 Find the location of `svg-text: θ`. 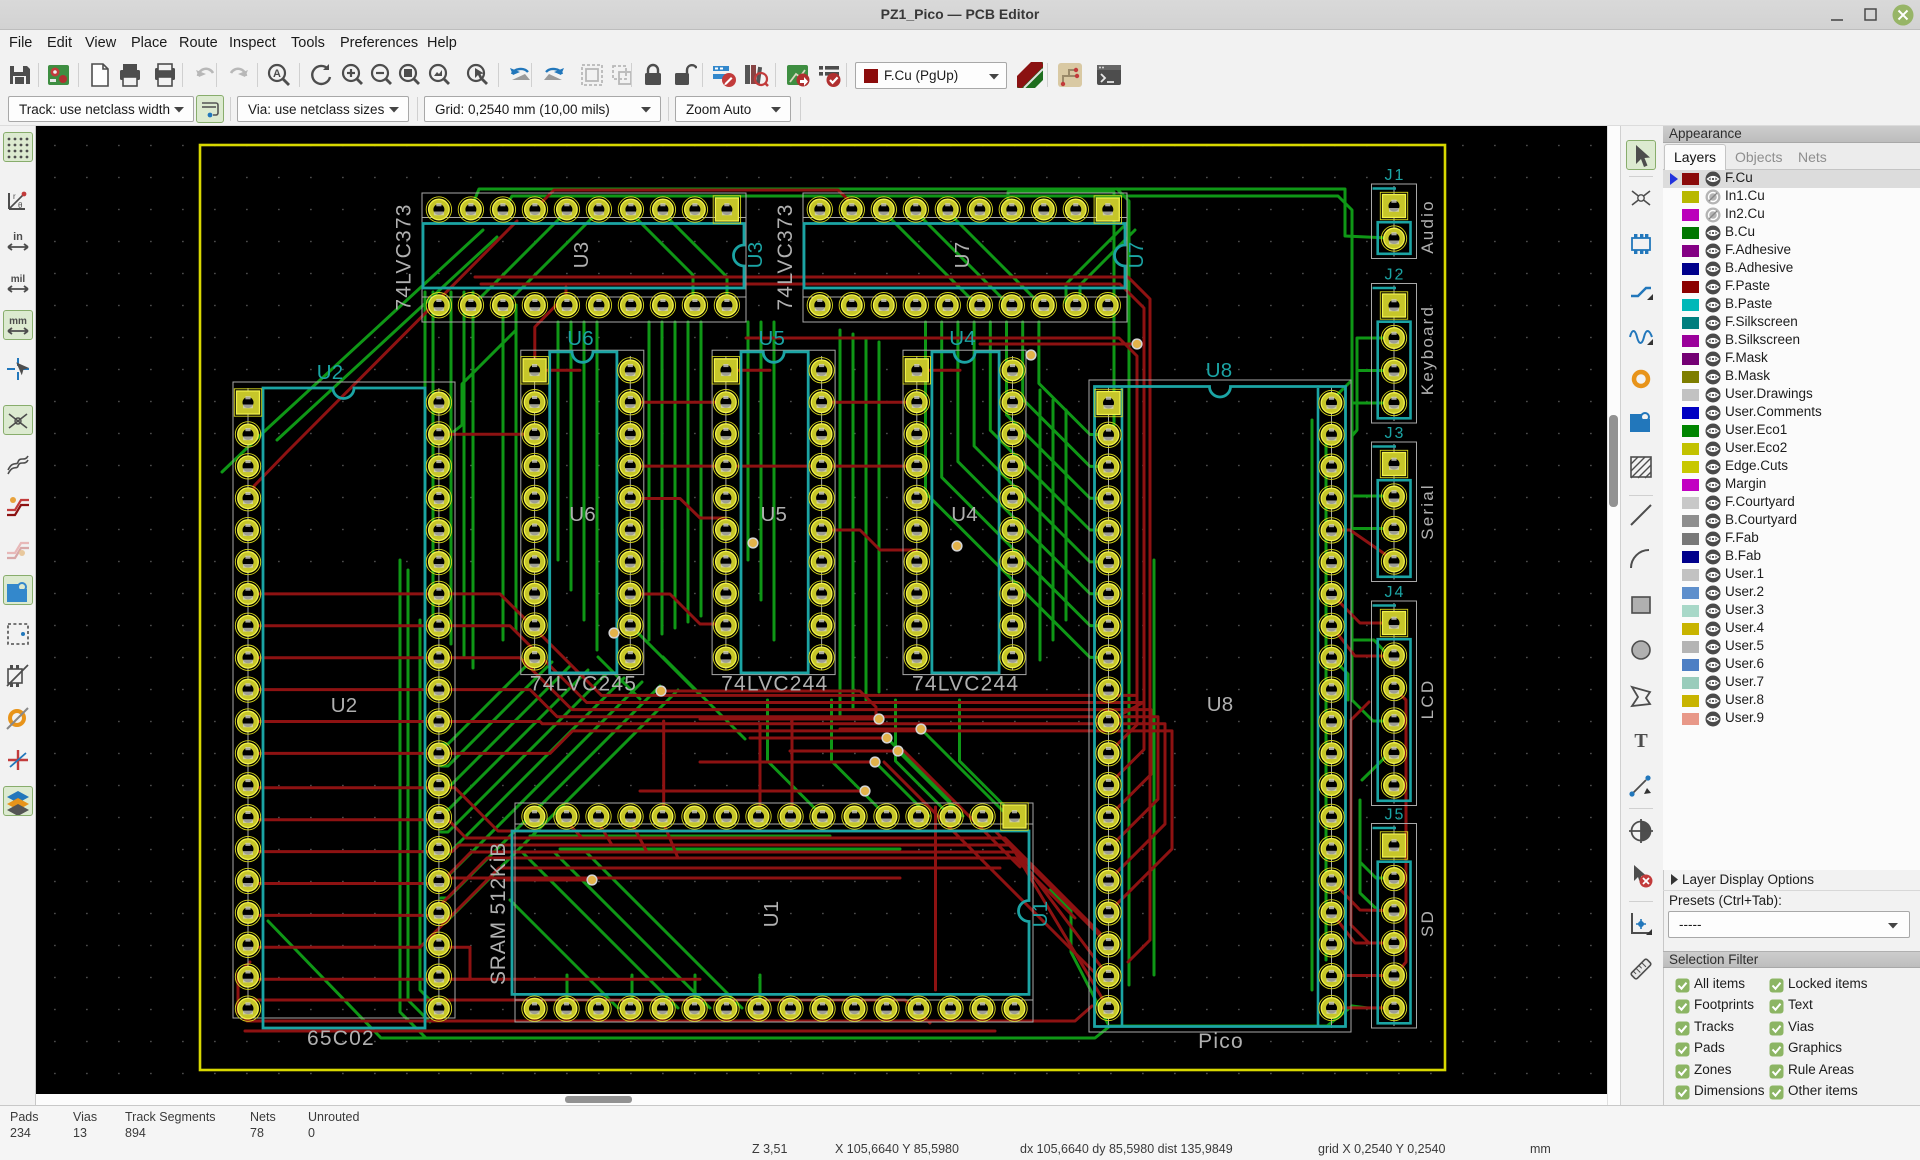

svg-text: θ is located at coordinates (20, 205).